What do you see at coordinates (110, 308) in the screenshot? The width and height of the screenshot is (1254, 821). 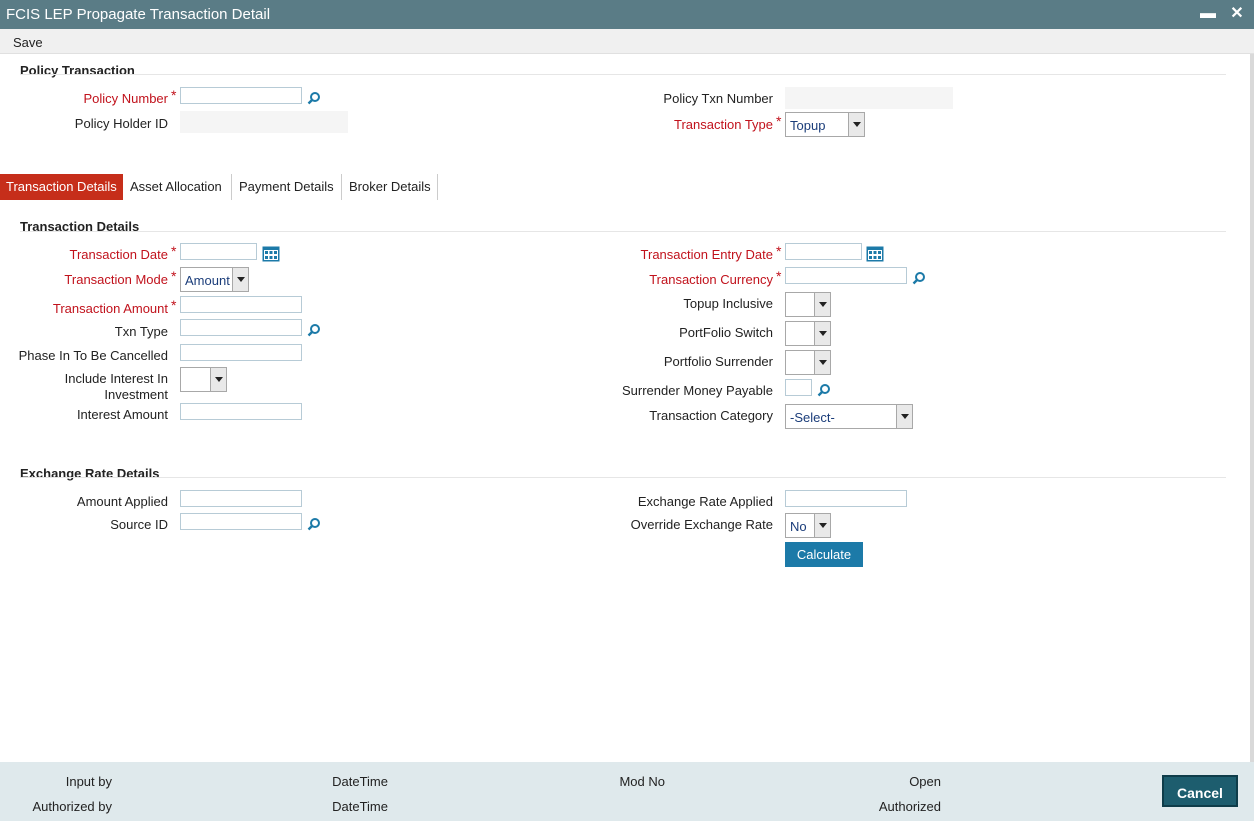 I see `transaction-amount-label: Transaction Amount` at bounding box center [110, 308].